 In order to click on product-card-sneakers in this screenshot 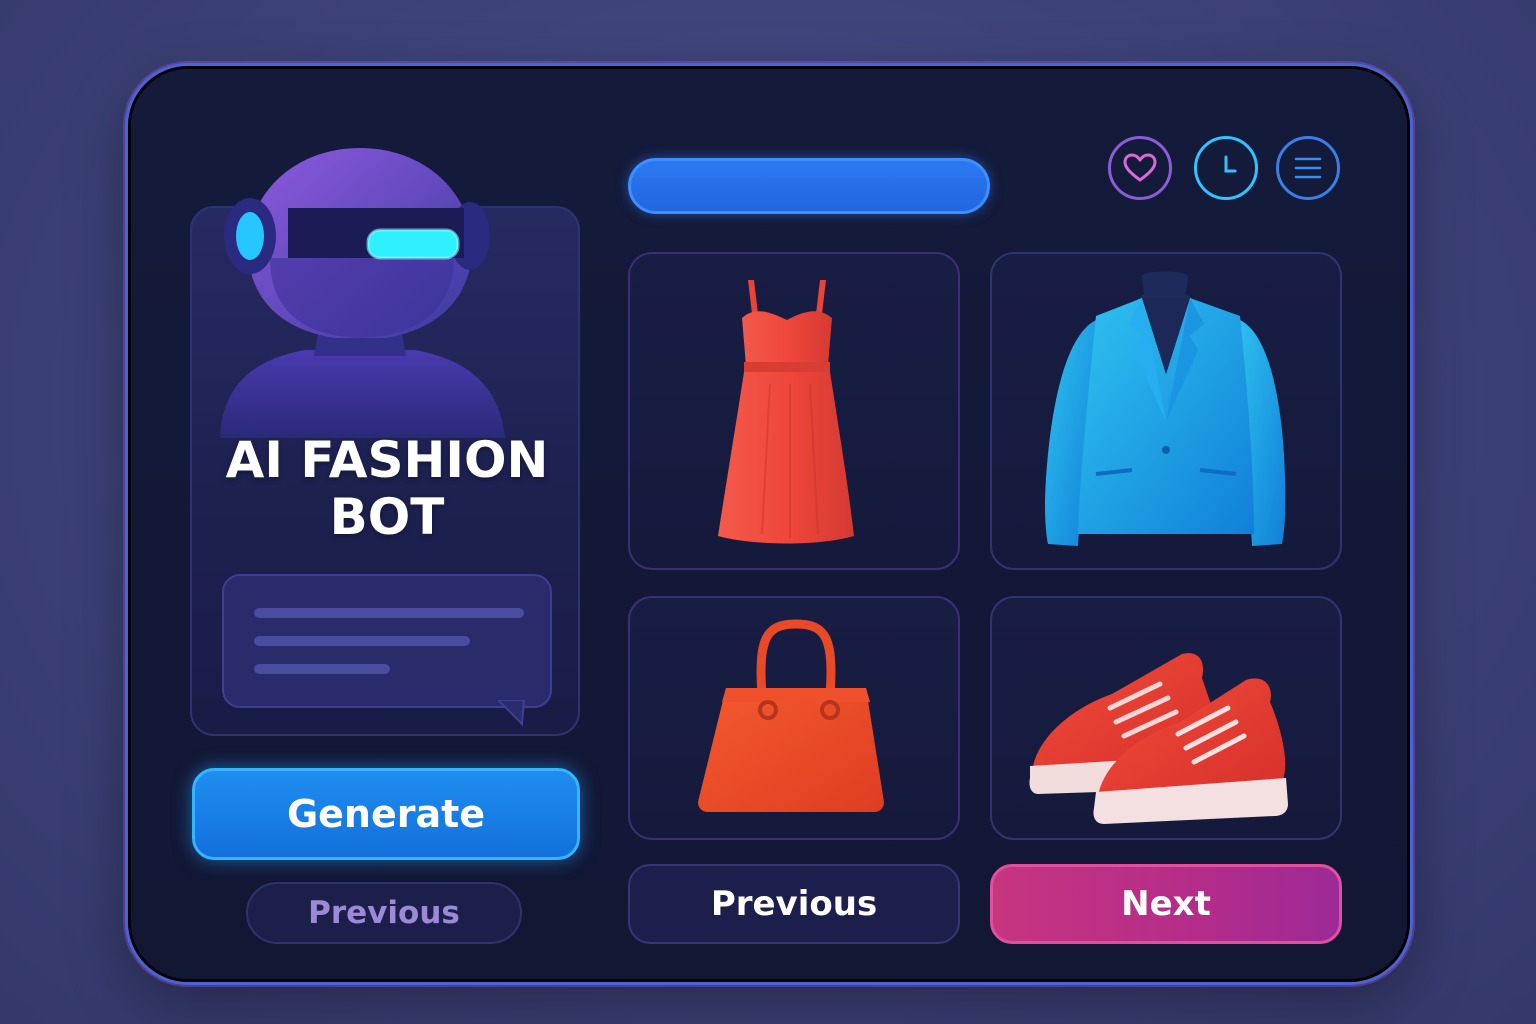, I will do `click(1166, 718)`.